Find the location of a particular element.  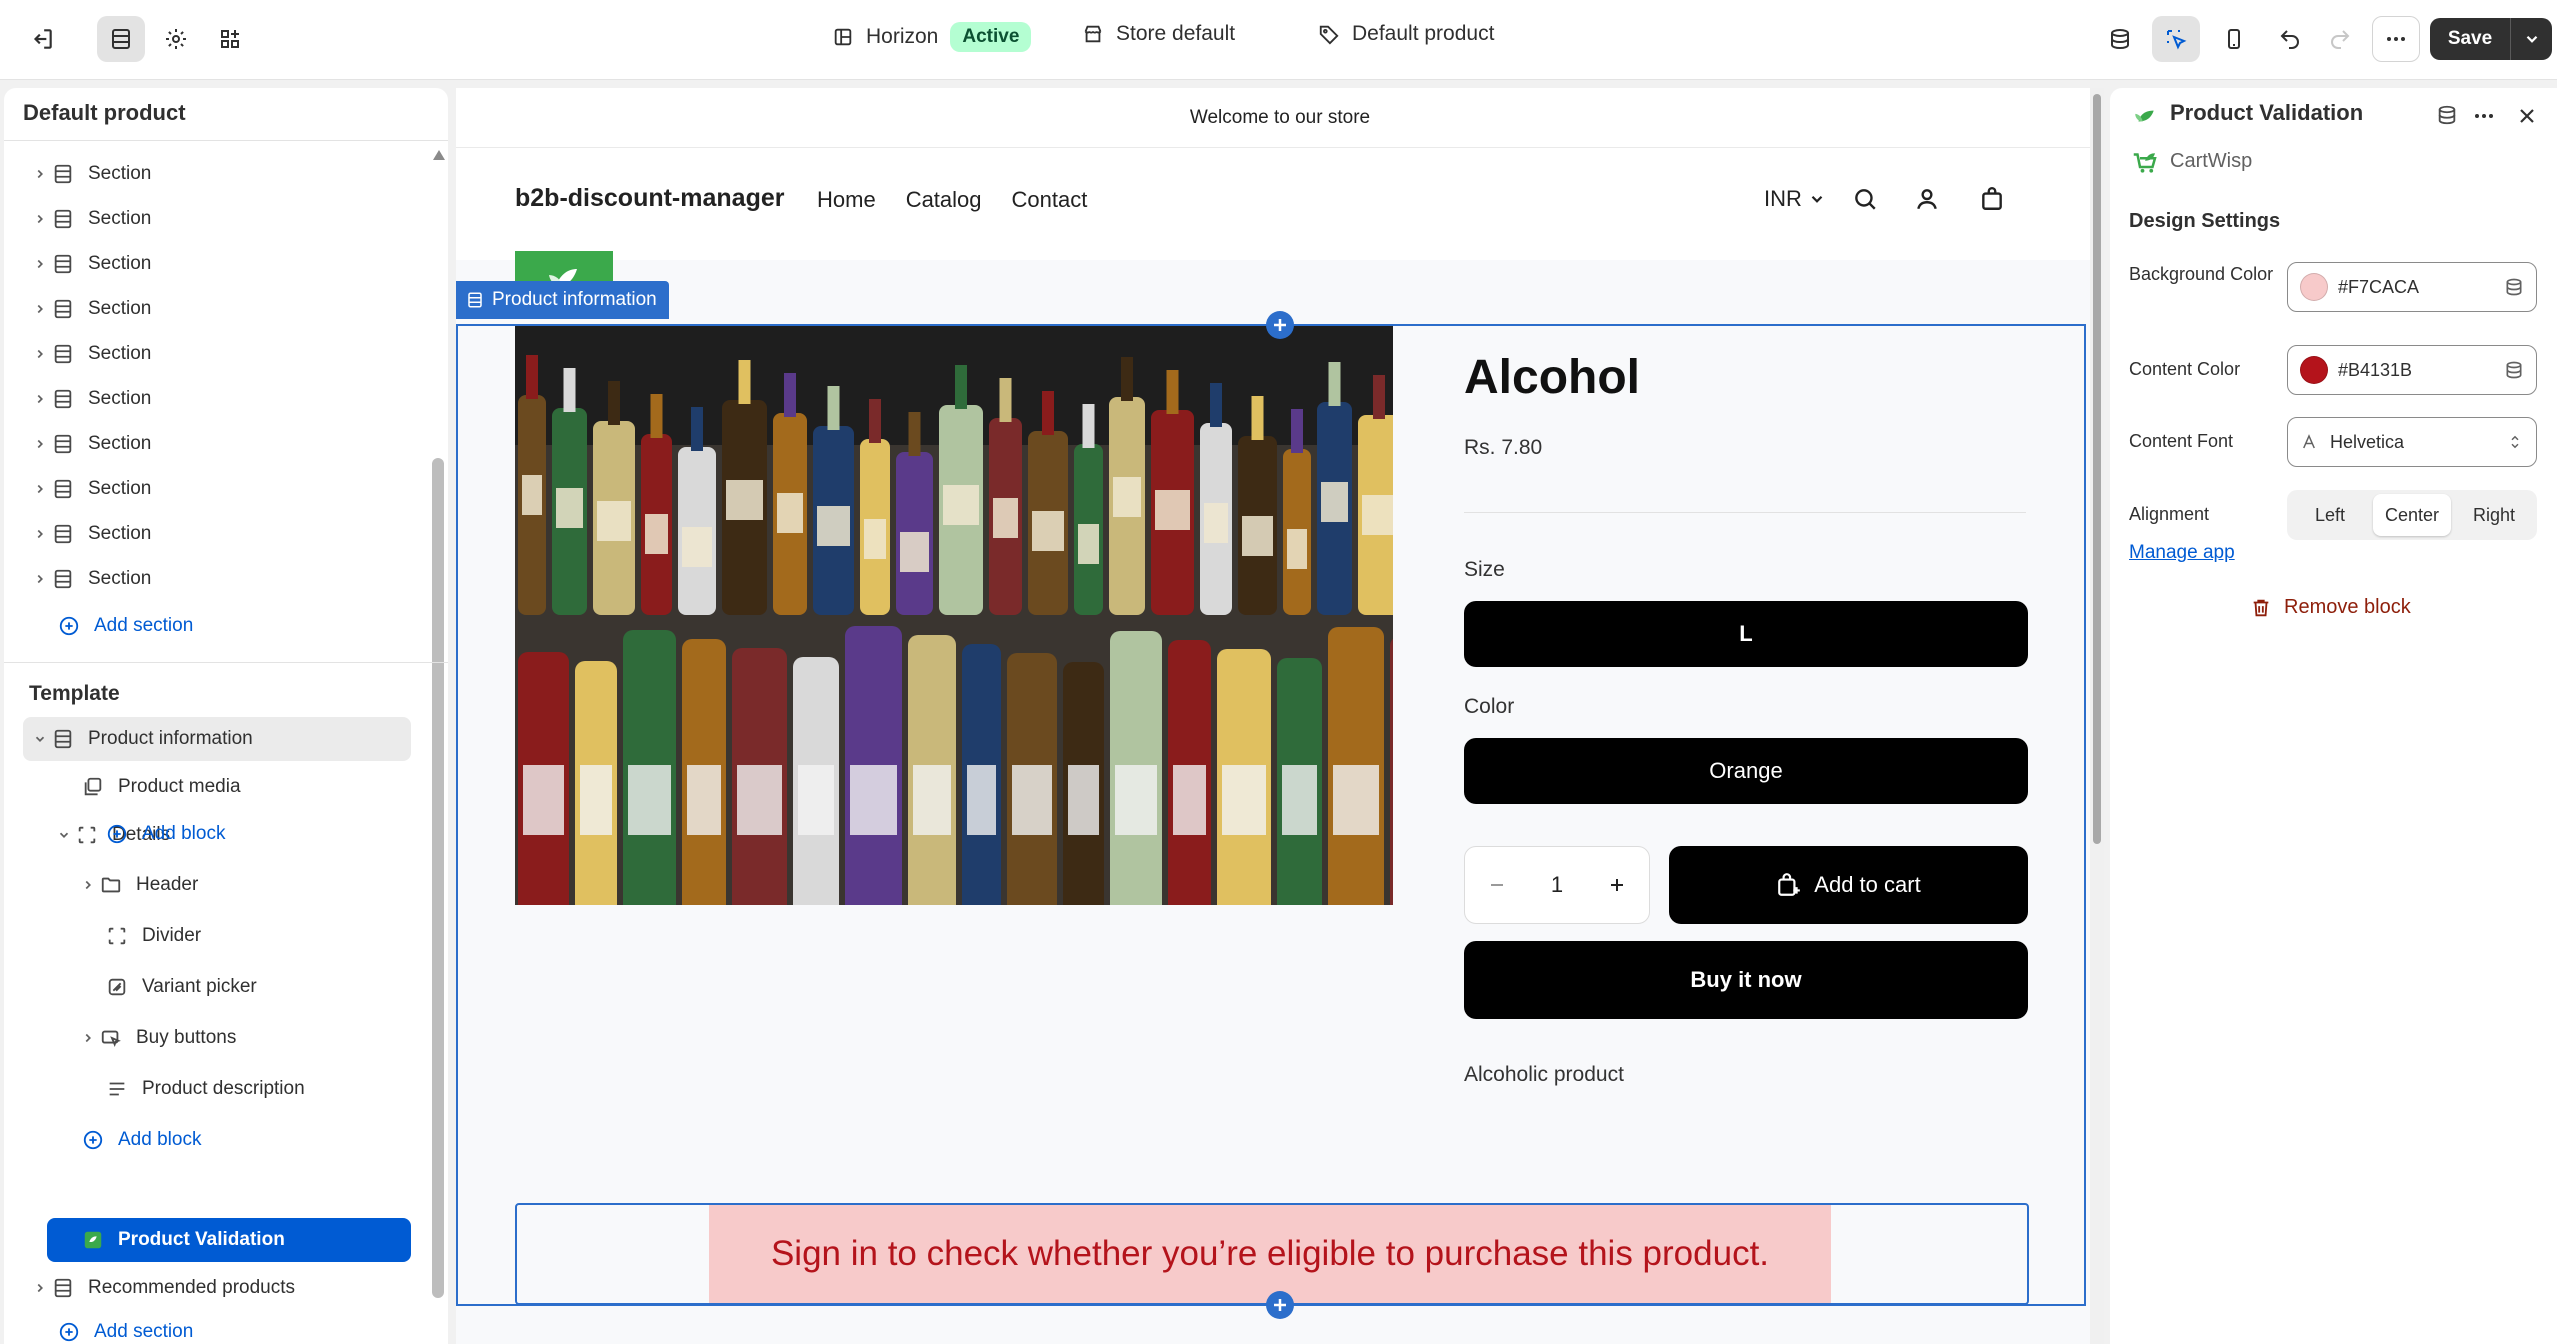

add-to-cart-button: Add to cart is located at coordinates (1848, 885).